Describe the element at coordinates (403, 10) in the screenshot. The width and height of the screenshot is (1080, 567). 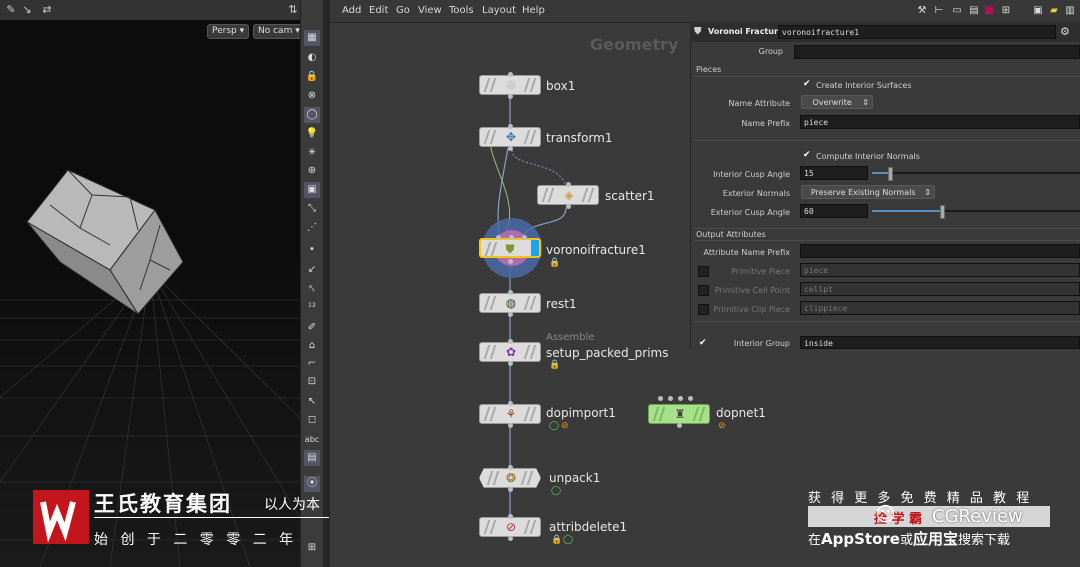
I see `menu-go: Go` at that location.